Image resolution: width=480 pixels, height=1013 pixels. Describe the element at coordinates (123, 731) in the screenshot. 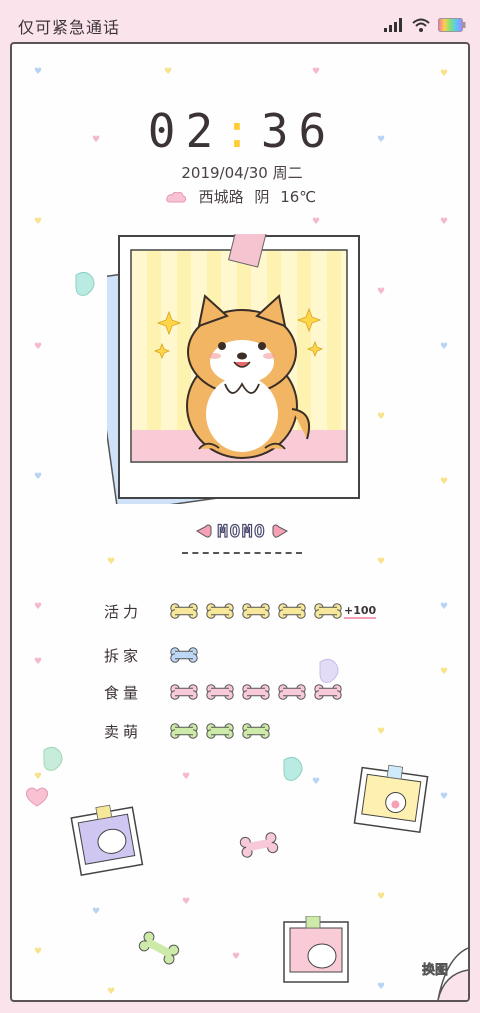

I see `stat-label: 卖萌` at that location.